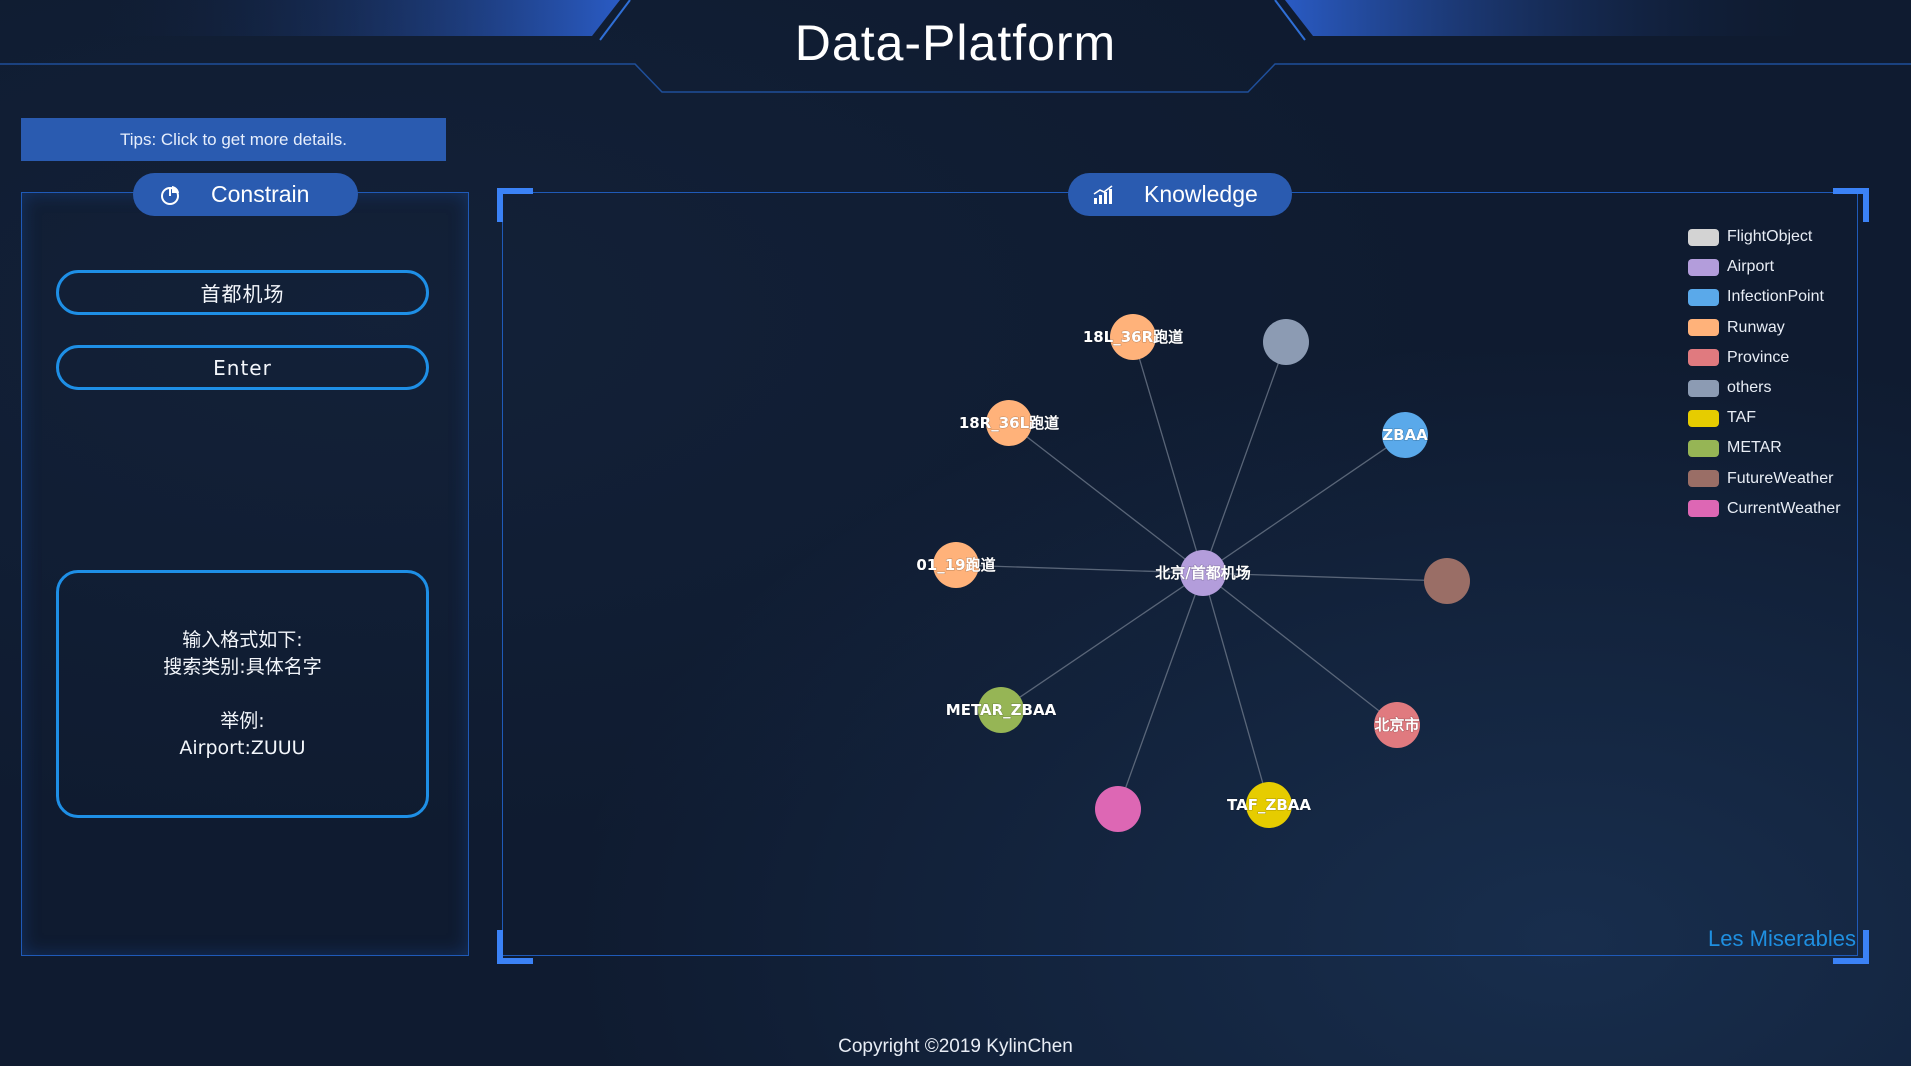 Image resolution: width=1911 pixels, height=1066 pixels. I want to click on legend-item: CurrentWeather, so click(1764, 509).